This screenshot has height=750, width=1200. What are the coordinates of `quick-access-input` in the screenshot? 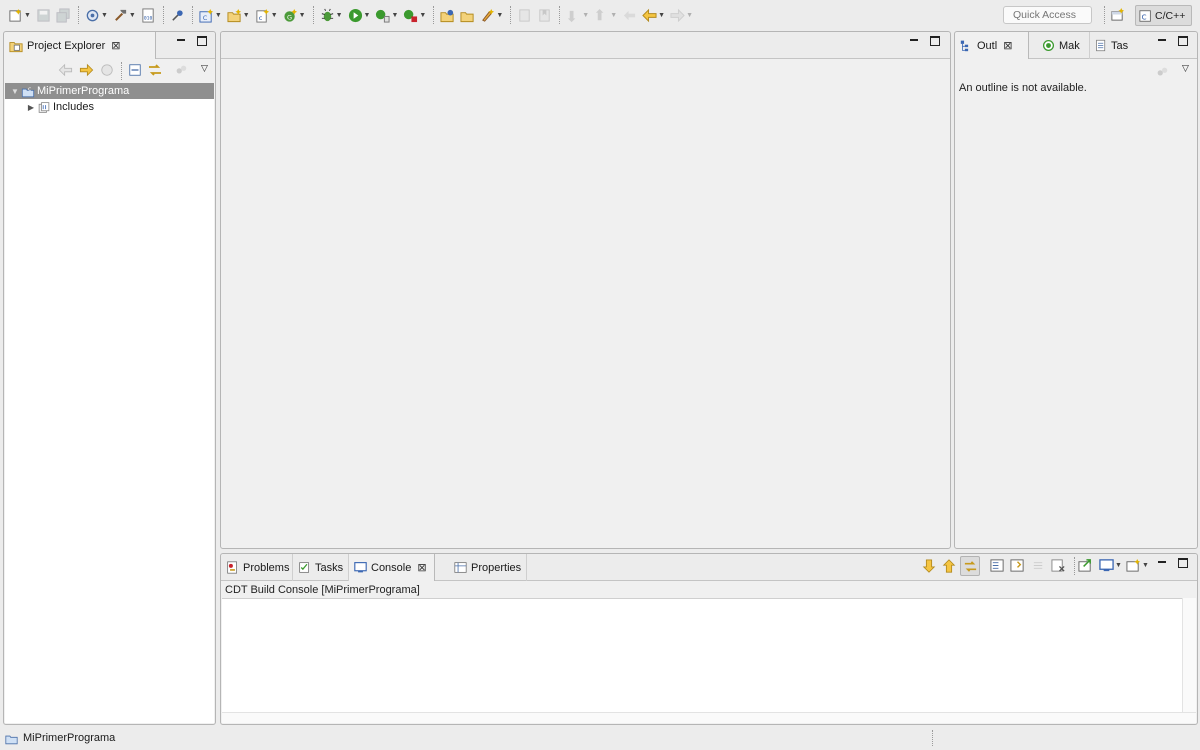 It's located at (1047, 15).